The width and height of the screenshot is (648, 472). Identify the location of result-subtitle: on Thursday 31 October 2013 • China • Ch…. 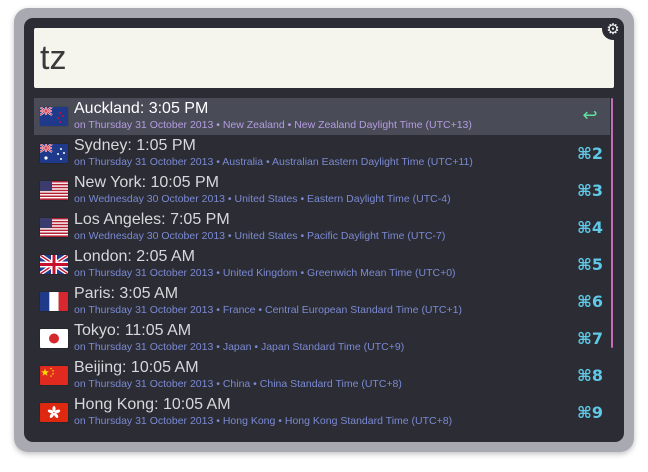
(238, 384).